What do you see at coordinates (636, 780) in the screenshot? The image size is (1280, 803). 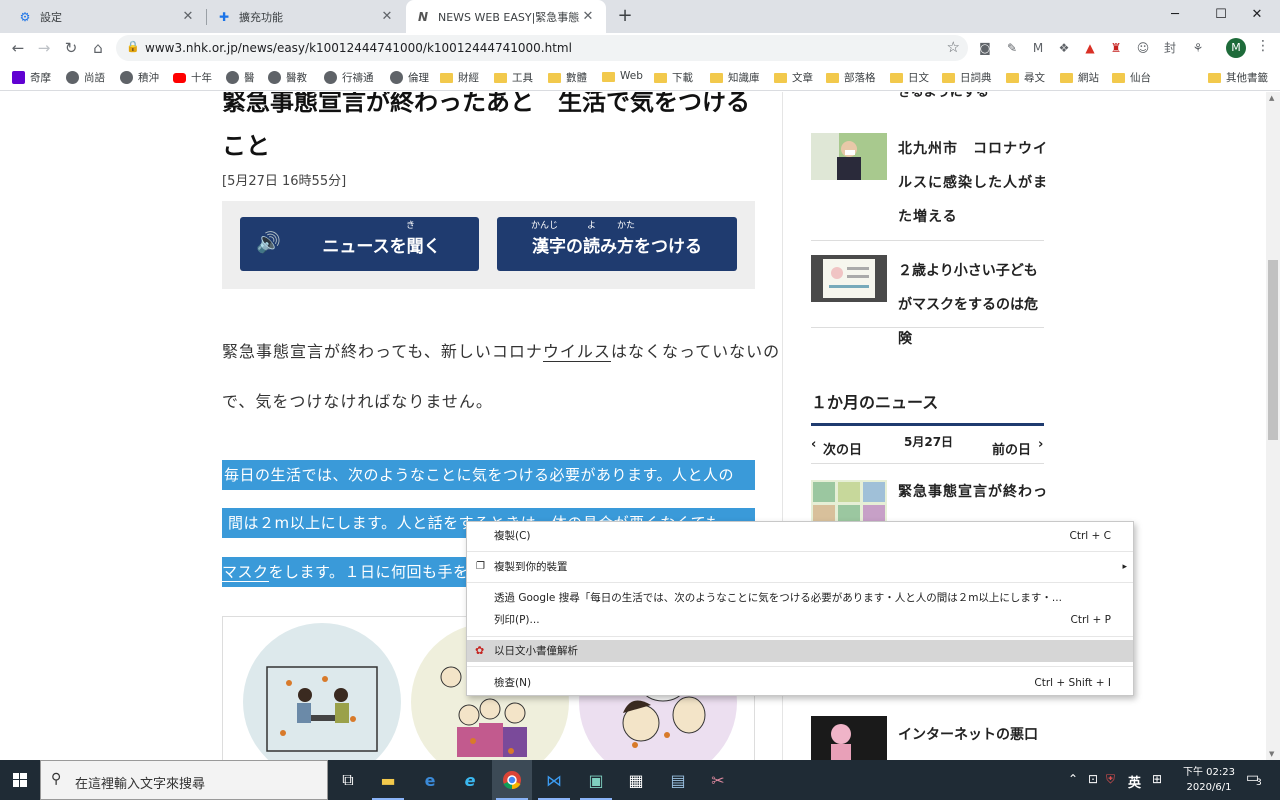 I see `calculator-icon: ▦` at bounding box center [636, 780].